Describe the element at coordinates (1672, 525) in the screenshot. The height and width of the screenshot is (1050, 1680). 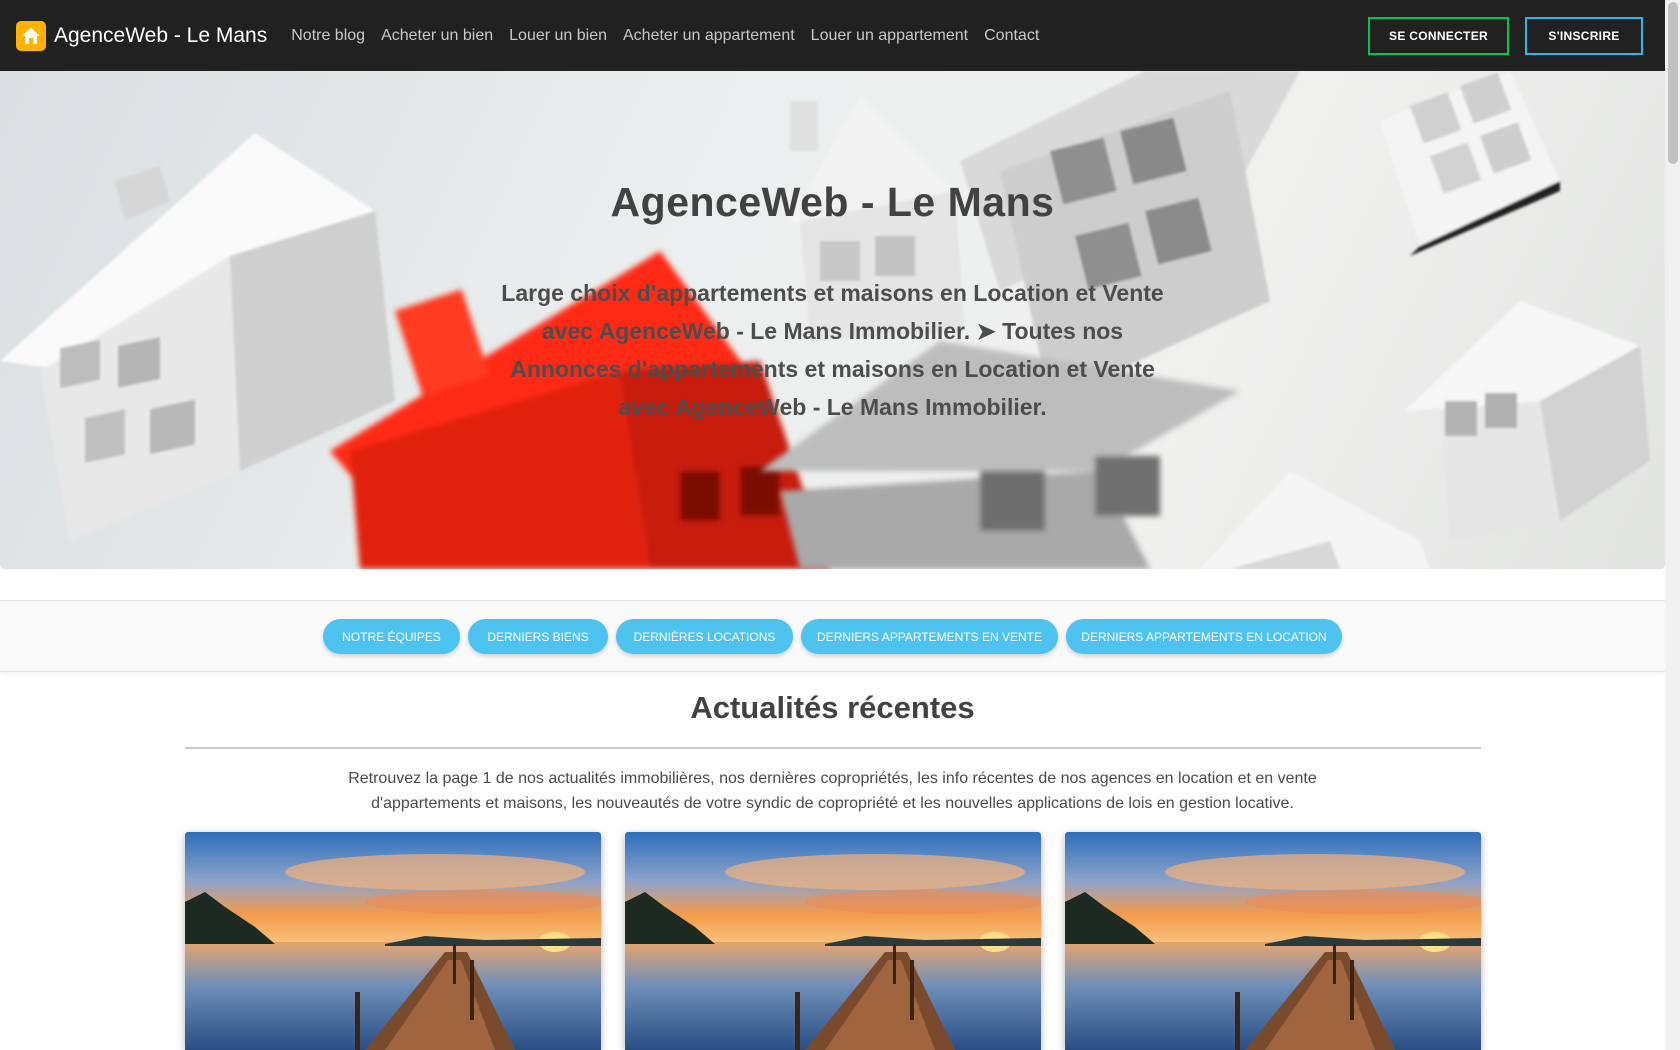
I see `page-scrollbar` at that location.